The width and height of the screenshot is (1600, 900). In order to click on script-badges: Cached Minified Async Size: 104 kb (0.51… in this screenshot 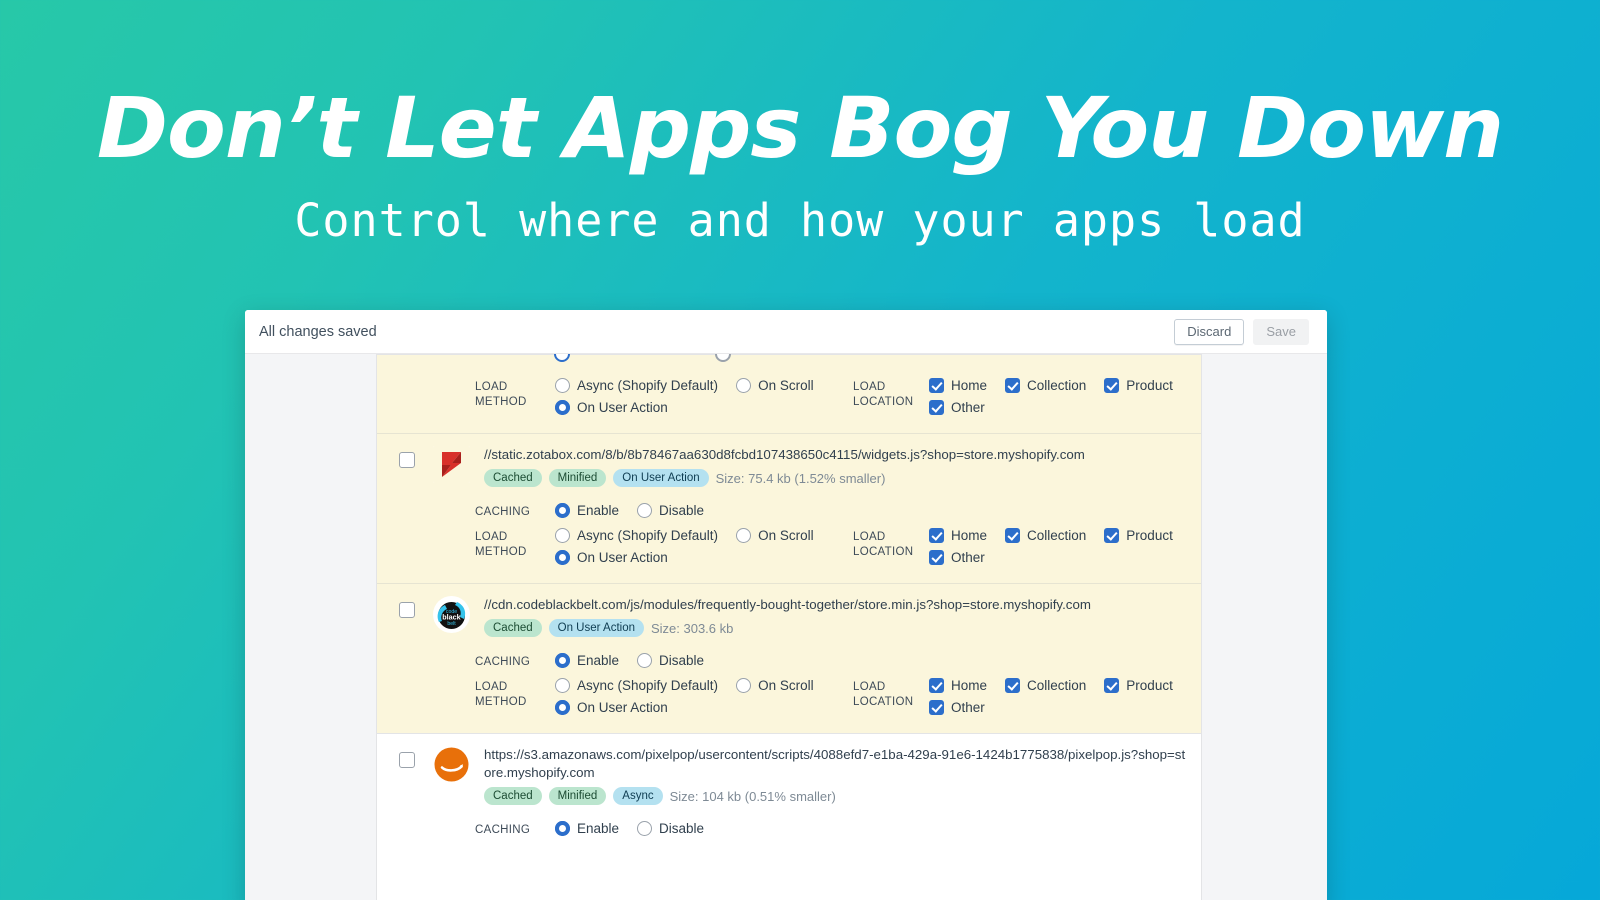, I will do `click(835, 796)`.